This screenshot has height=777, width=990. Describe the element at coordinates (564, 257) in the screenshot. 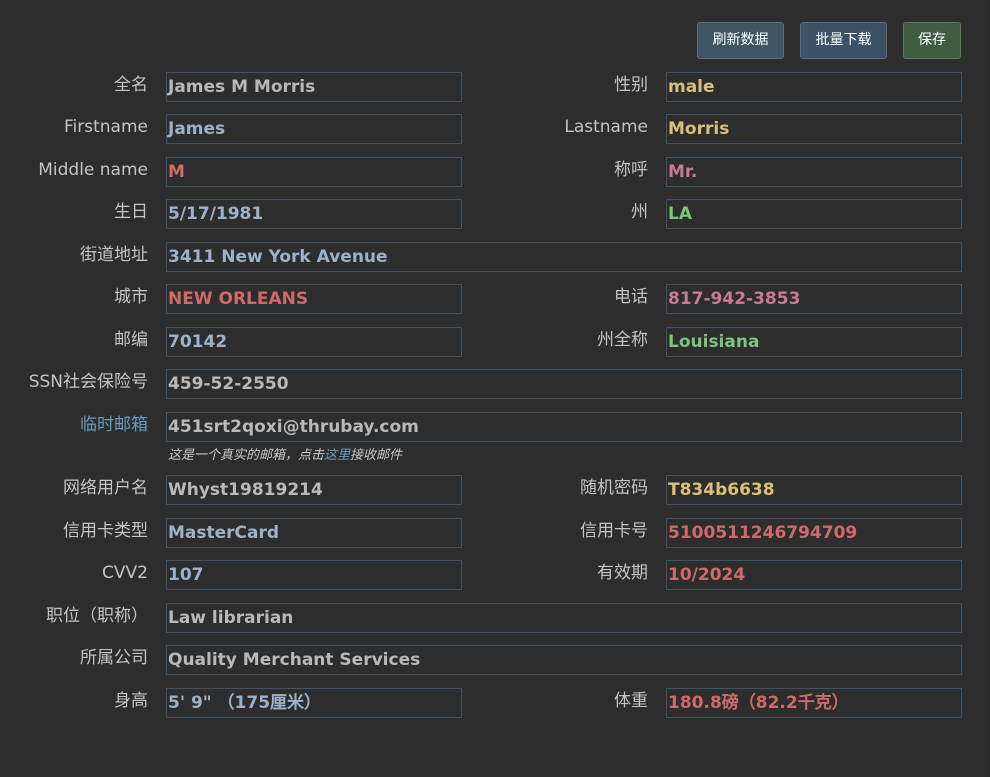

I see `street-field: 3411 New York Avenue` at that location.